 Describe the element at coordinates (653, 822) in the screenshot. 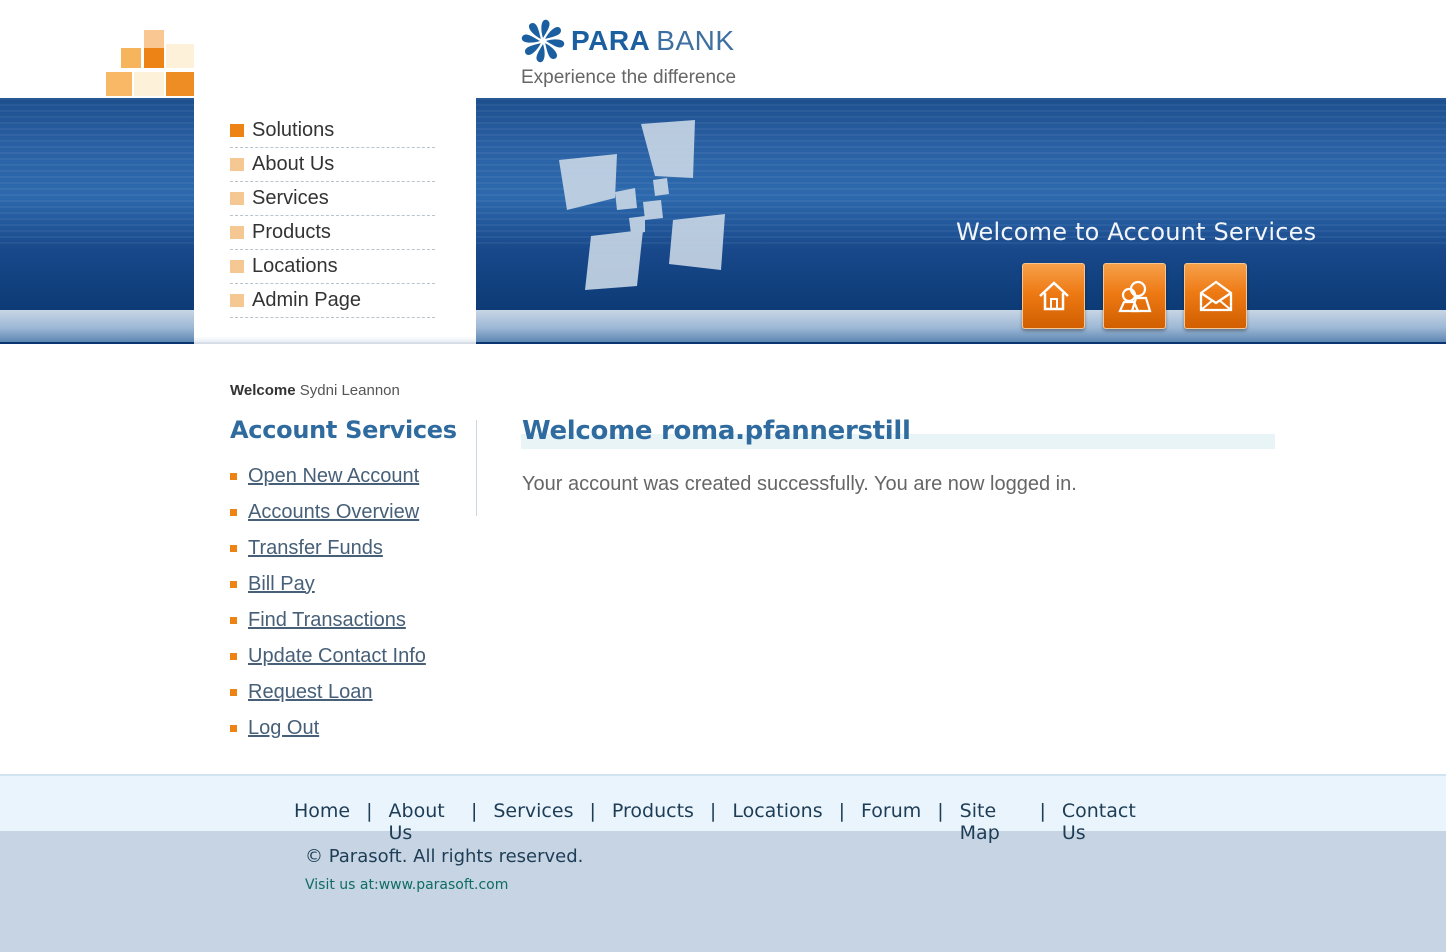

I see `footer-link-products: Products` at that location.